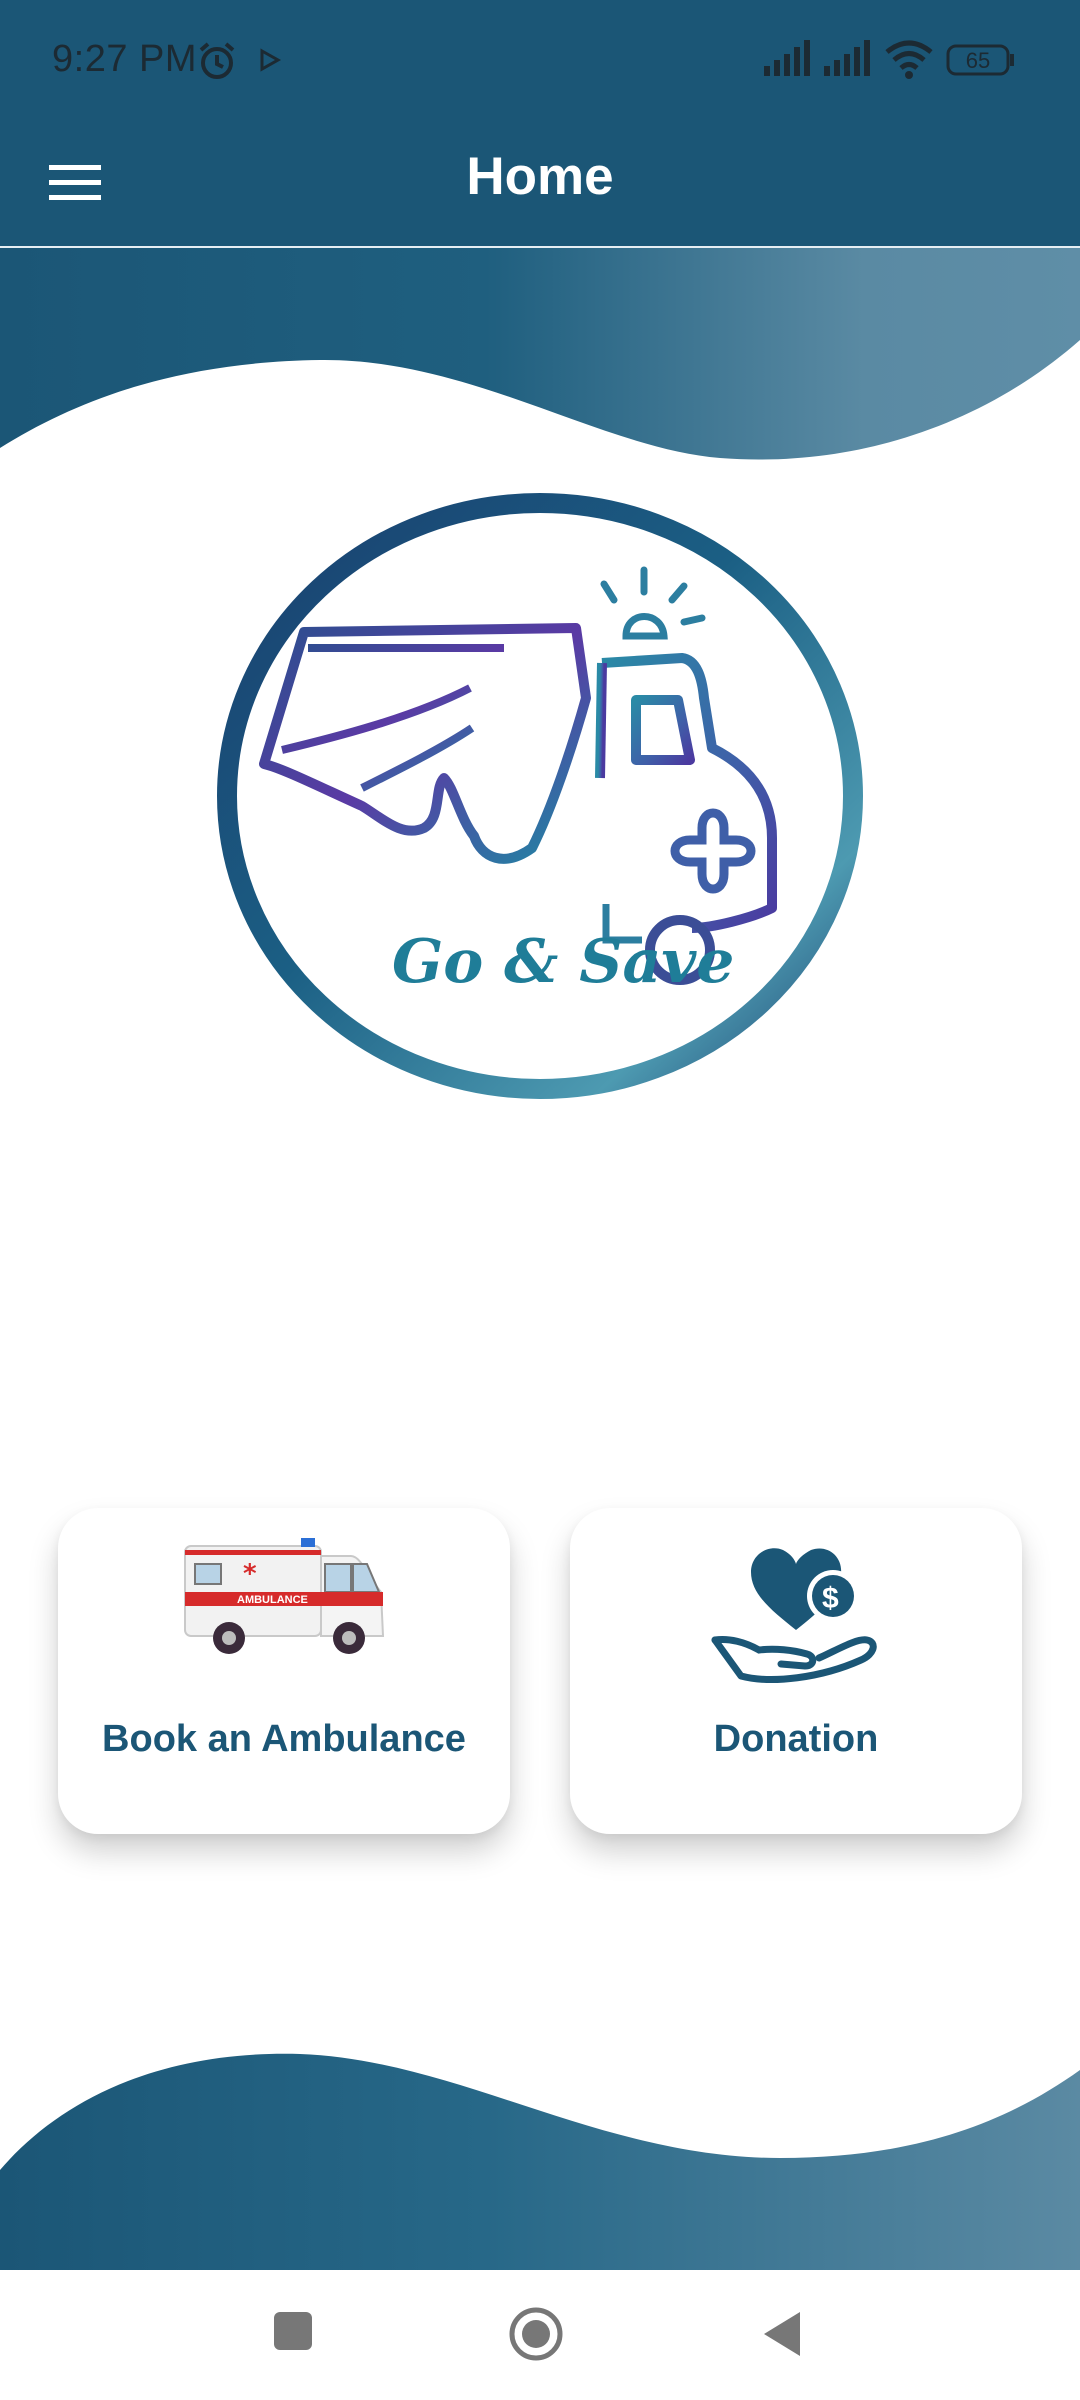 The height and width of the screenshot is (2400, 1080). I want to click on page-title: Home, so click(540, 176).